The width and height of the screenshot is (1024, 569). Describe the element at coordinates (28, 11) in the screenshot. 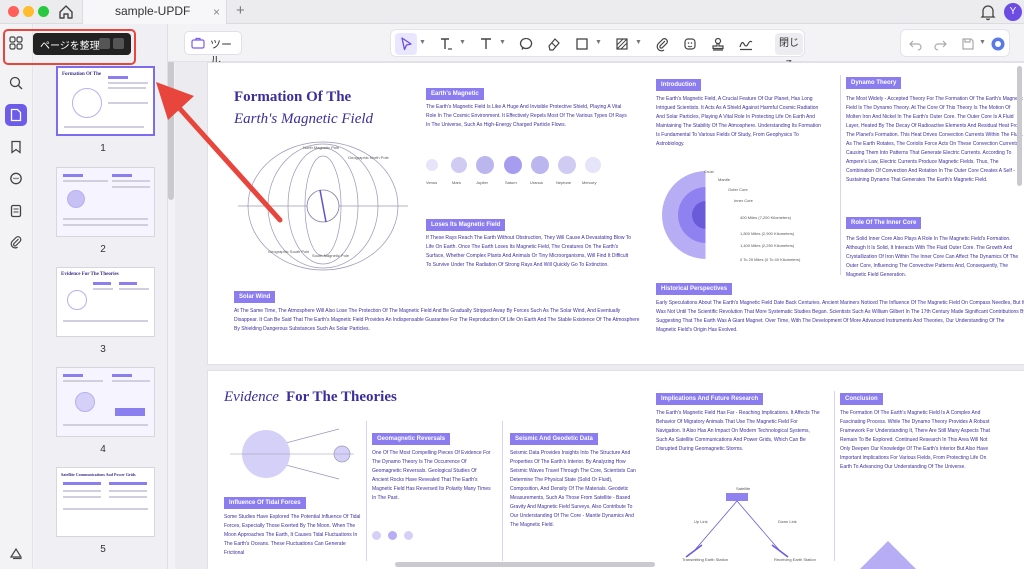

I see `minimize-window-button` at that location.